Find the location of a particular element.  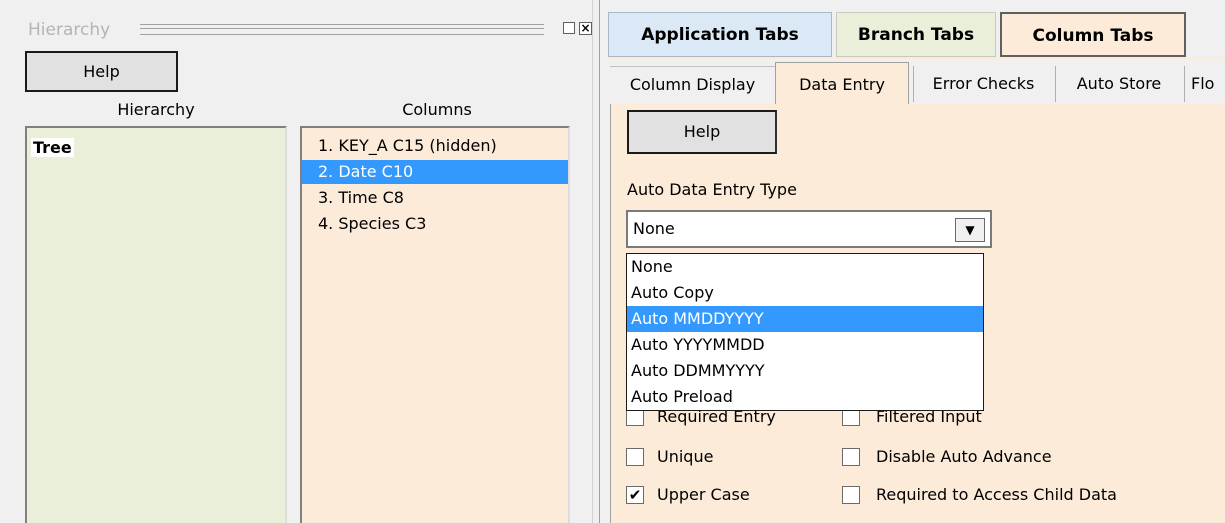

option-auto-yyyymmdd: Auto YYYYMMDD is located at coordinates (805, 345).